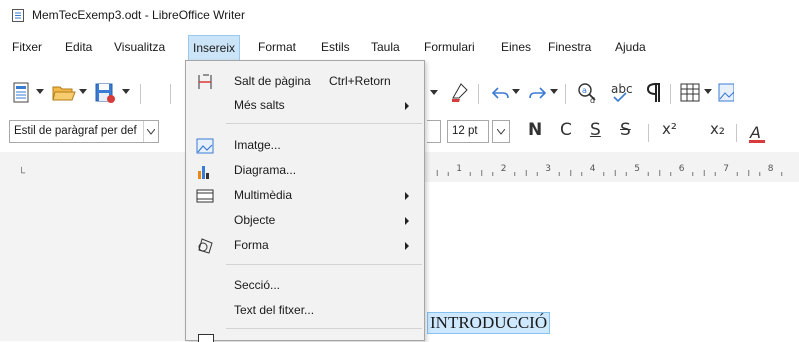 The height and width of the screenshot is (342, 799). Describe the element at coordinates (305, 196) in the screenshot. I see `menu-item-multimedia: Multimèdia` at that location.